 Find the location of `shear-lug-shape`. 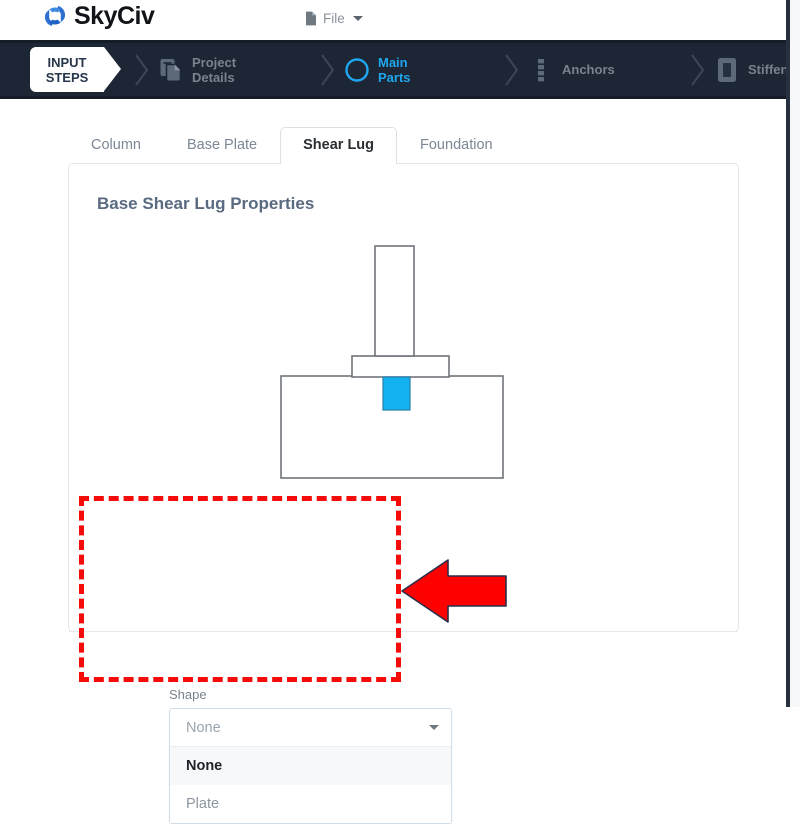

shear-lug-shape is located at coordinates (396, 393).